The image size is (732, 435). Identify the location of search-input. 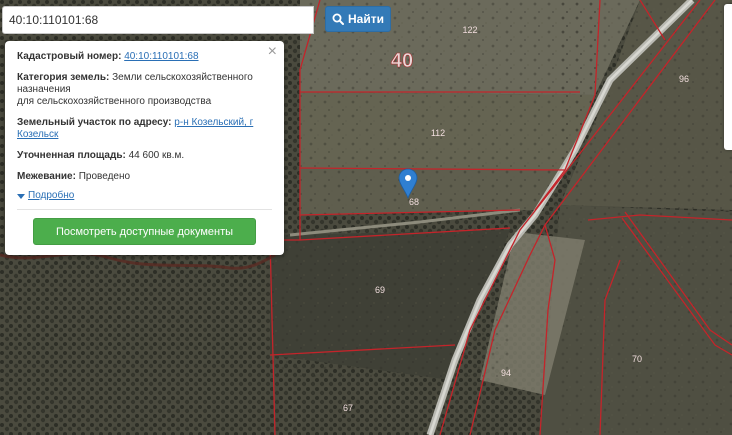
(158, 20).